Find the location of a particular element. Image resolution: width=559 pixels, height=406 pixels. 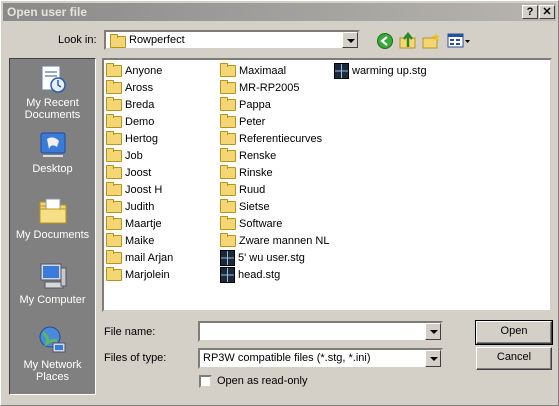

list-item: Judith is located at coordinates (130, 207).